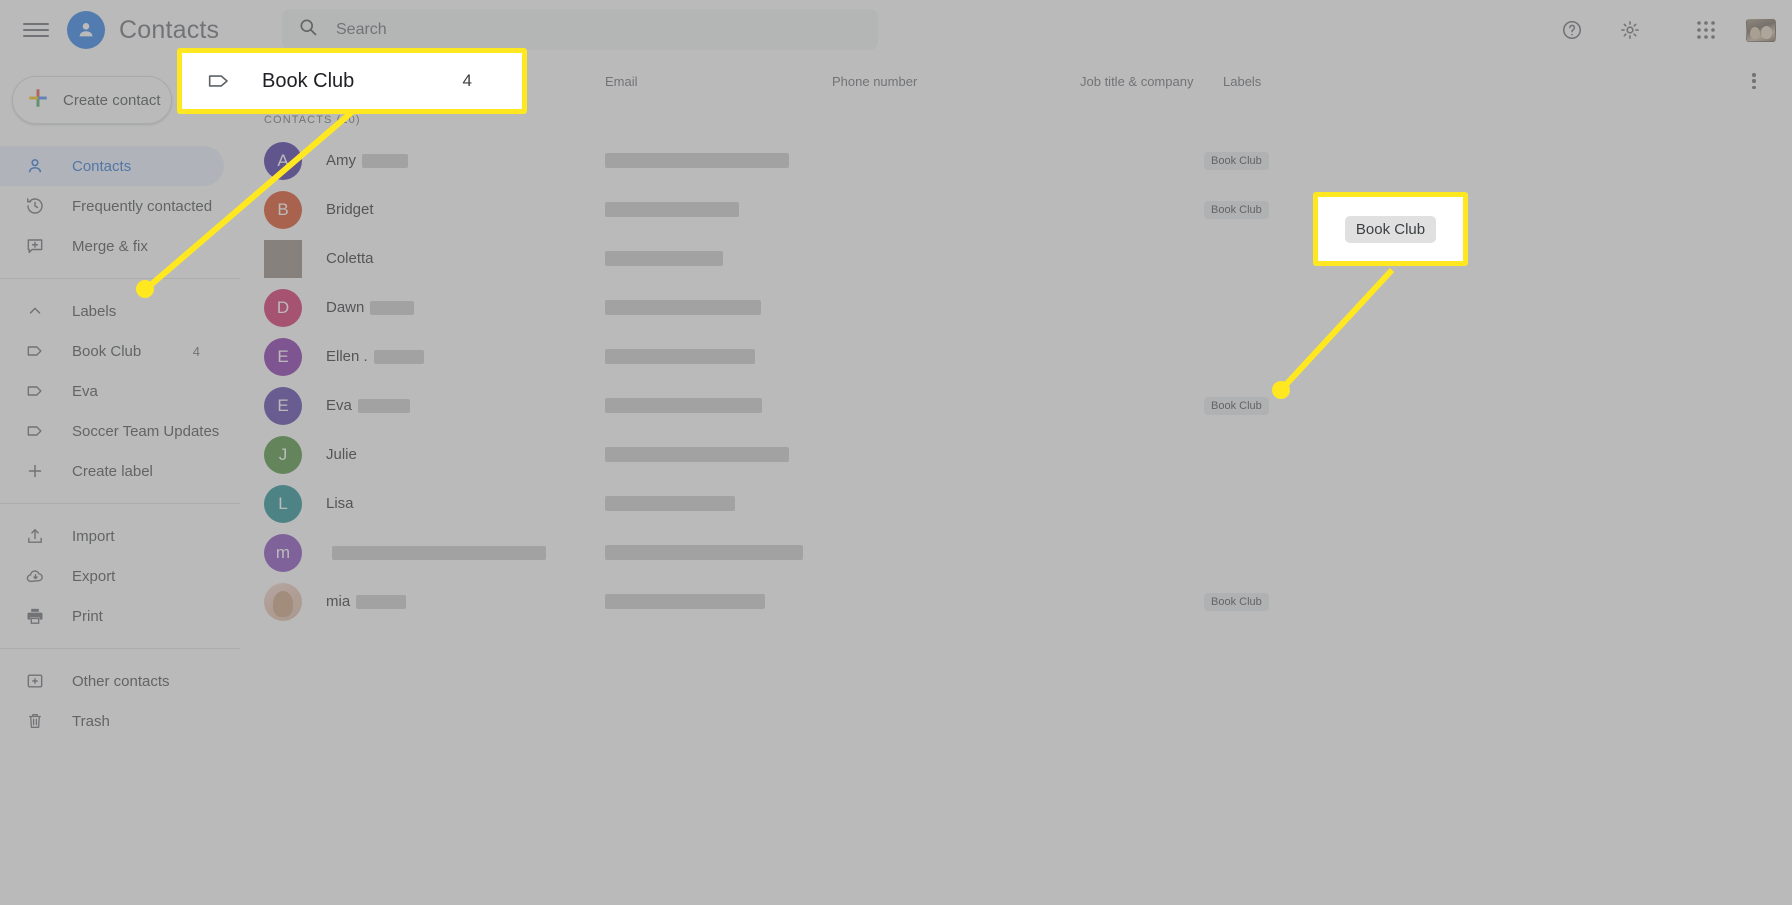  What do you see at coordinates (38, 100) in the screenshot?
I see `plus-multicolor-icon` at bounding box center [38, 100].